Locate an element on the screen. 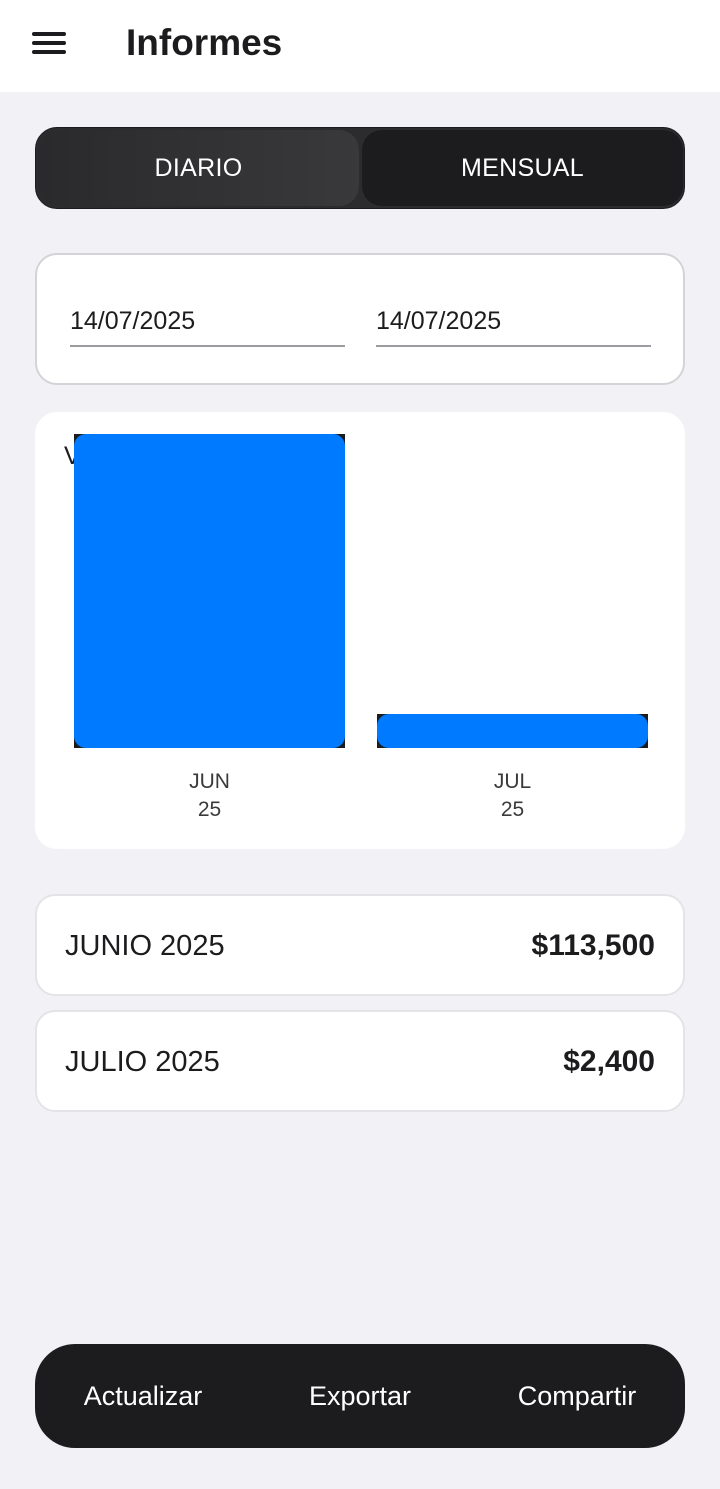 This screenshot has width=720, height=1489. refresh-button: Actualizar is located at coordinates (143, 1396).